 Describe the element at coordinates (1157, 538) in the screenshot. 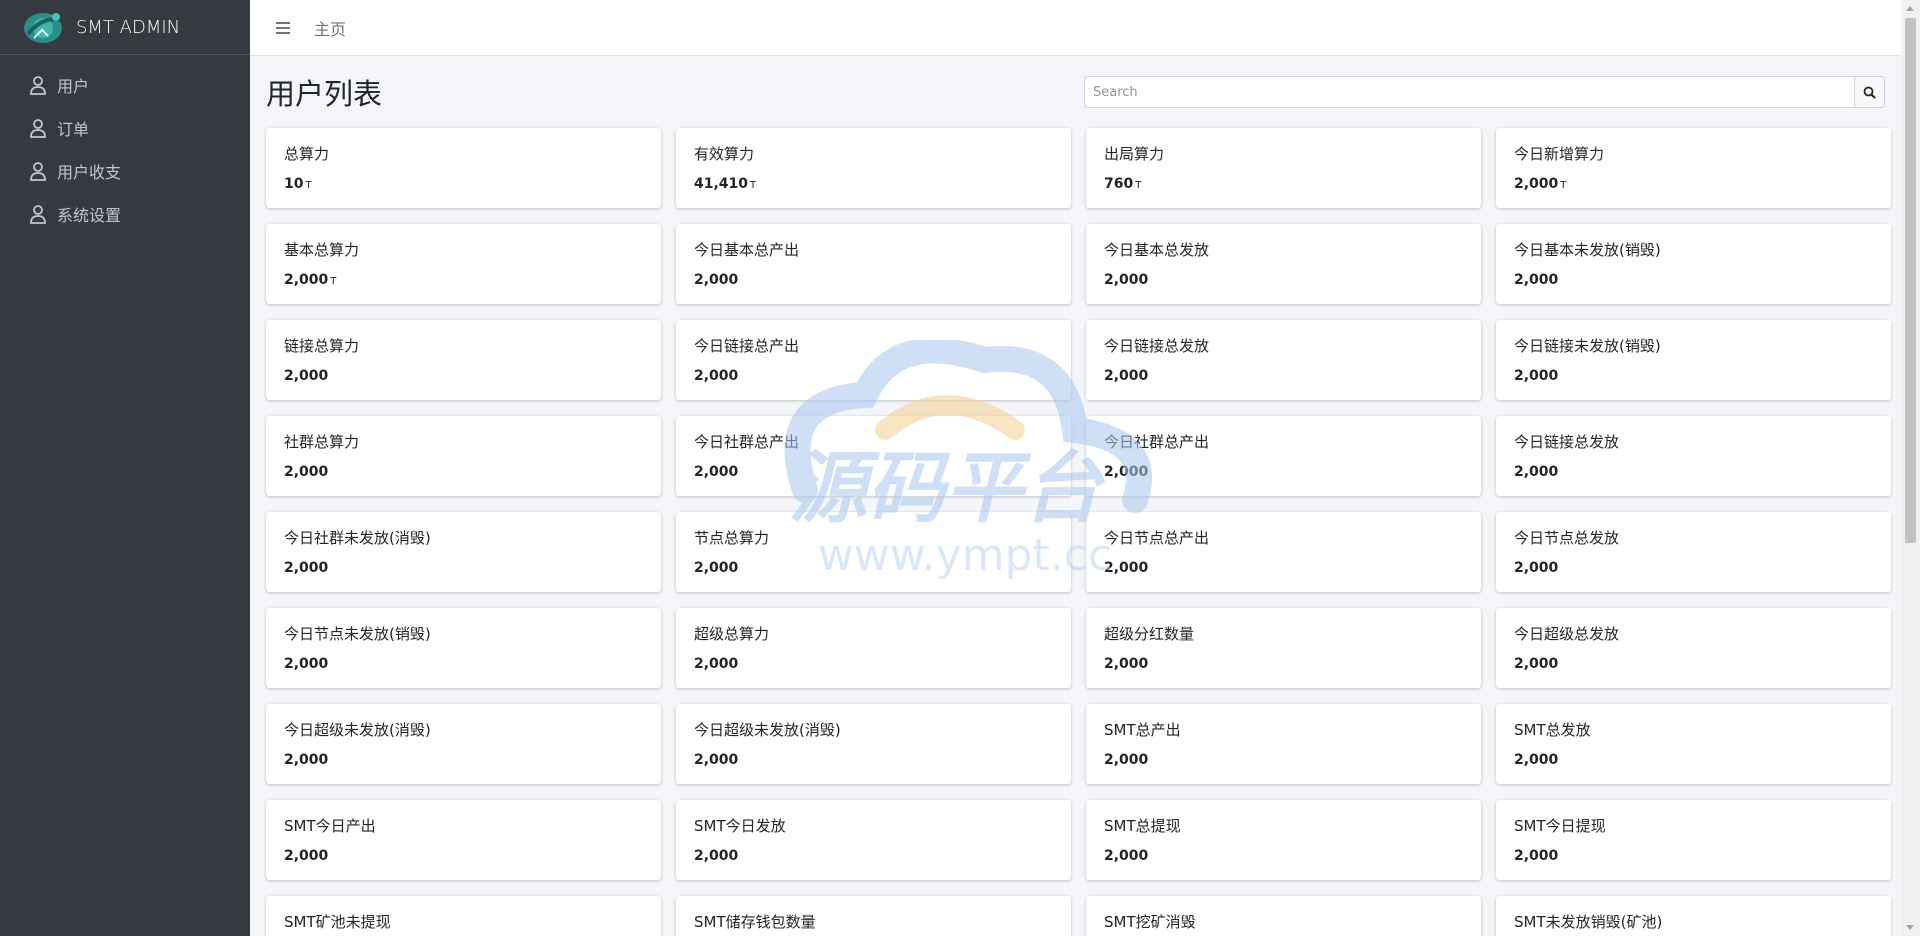

I see `stat-label: 今日节点总产出` at that location.